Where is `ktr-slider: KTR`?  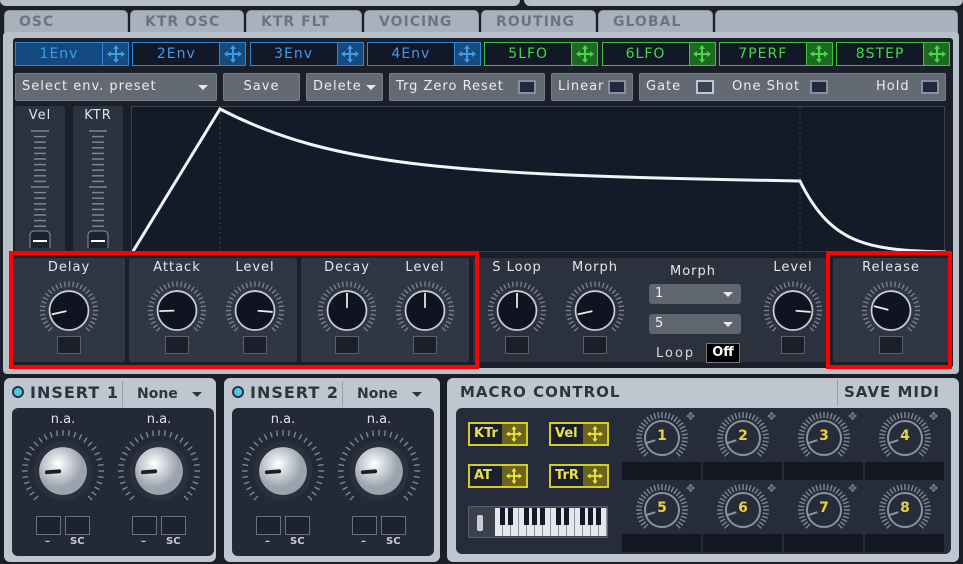 ktr-slider: KTR is located at coordinates (98, 179).